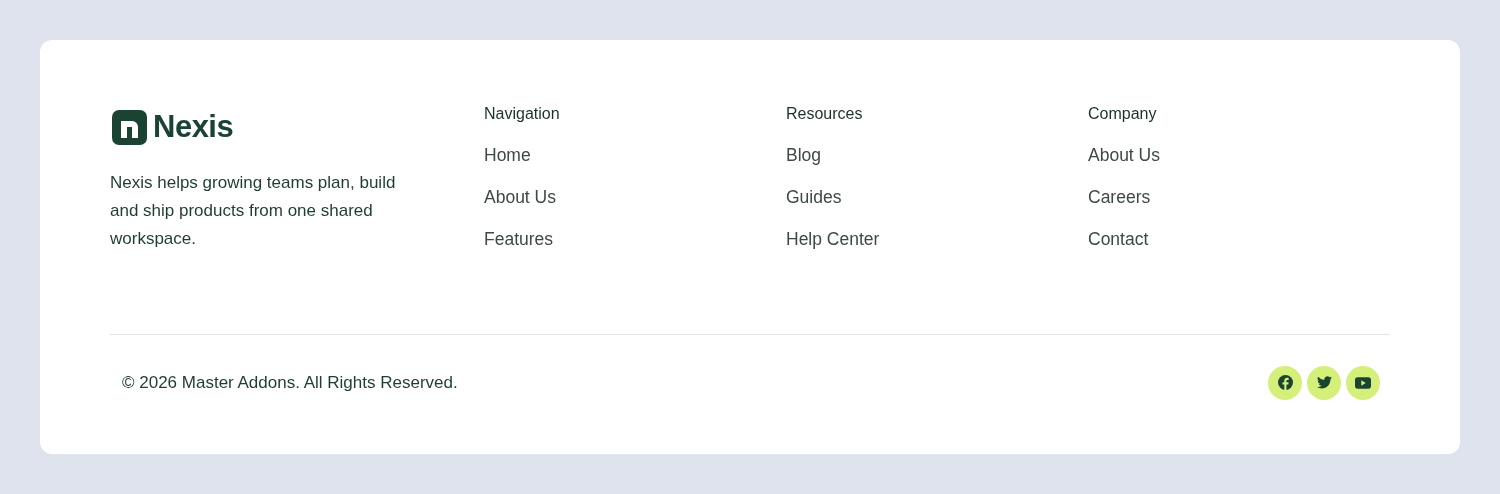  I want to click on footer-link: Guides, so click(814, 197).